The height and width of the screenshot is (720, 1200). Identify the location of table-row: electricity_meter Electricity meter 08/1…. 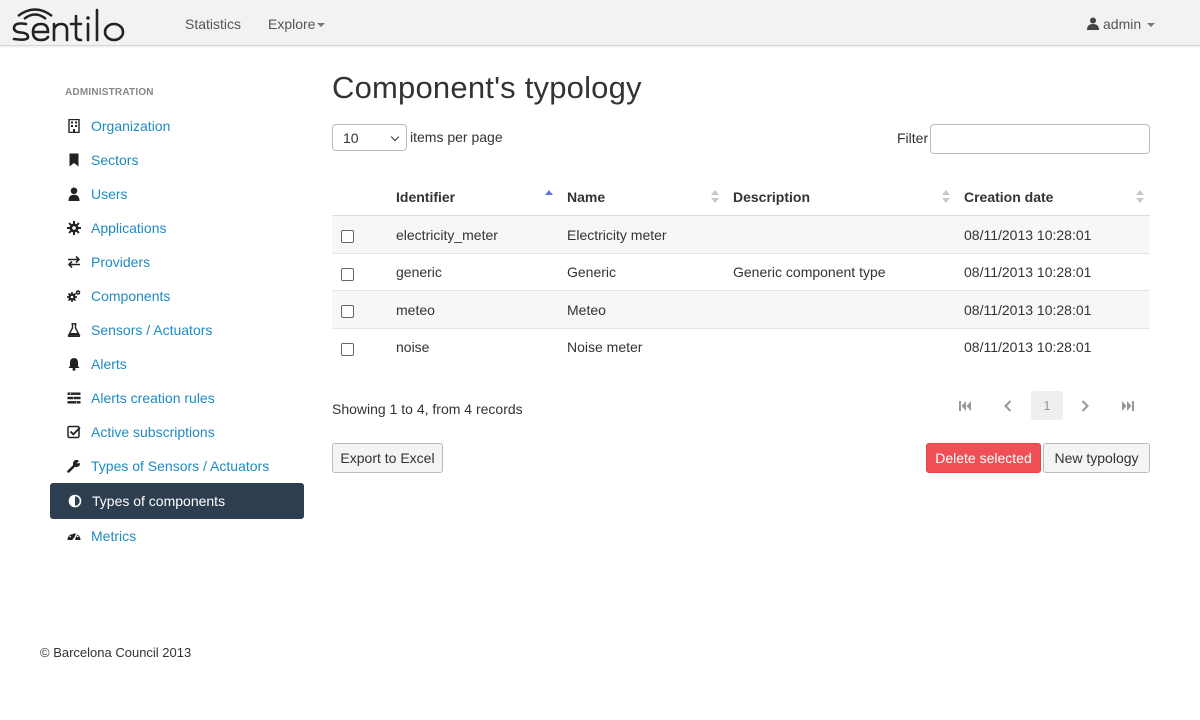
(741, 235).